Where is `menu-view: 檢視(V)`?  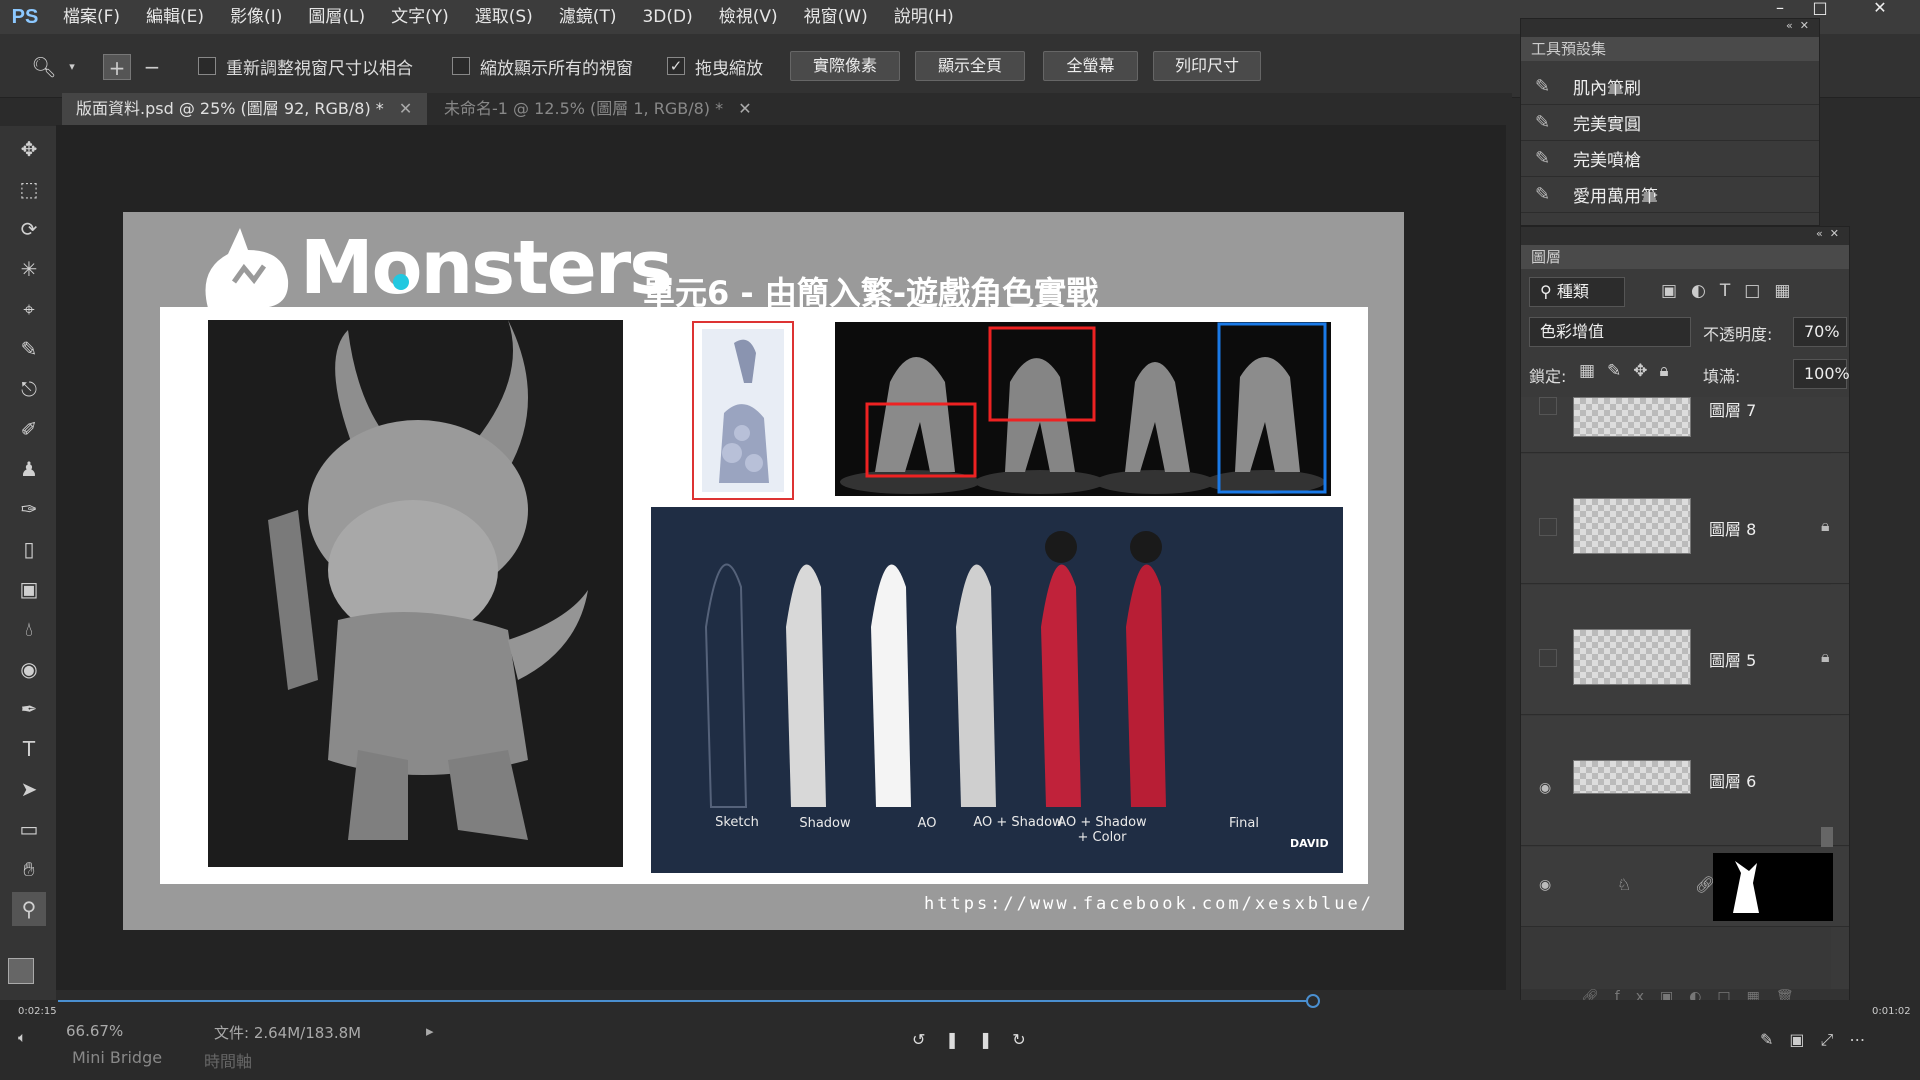
menu-view: 檢視(V) is located at coordinates (748, 17).